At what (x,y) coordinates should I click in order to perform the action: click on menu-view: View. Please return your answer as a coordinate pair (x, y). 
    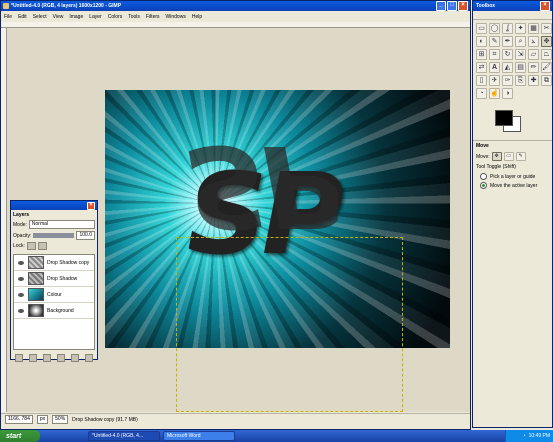
    Looking at the image, I should click on (58, 17).